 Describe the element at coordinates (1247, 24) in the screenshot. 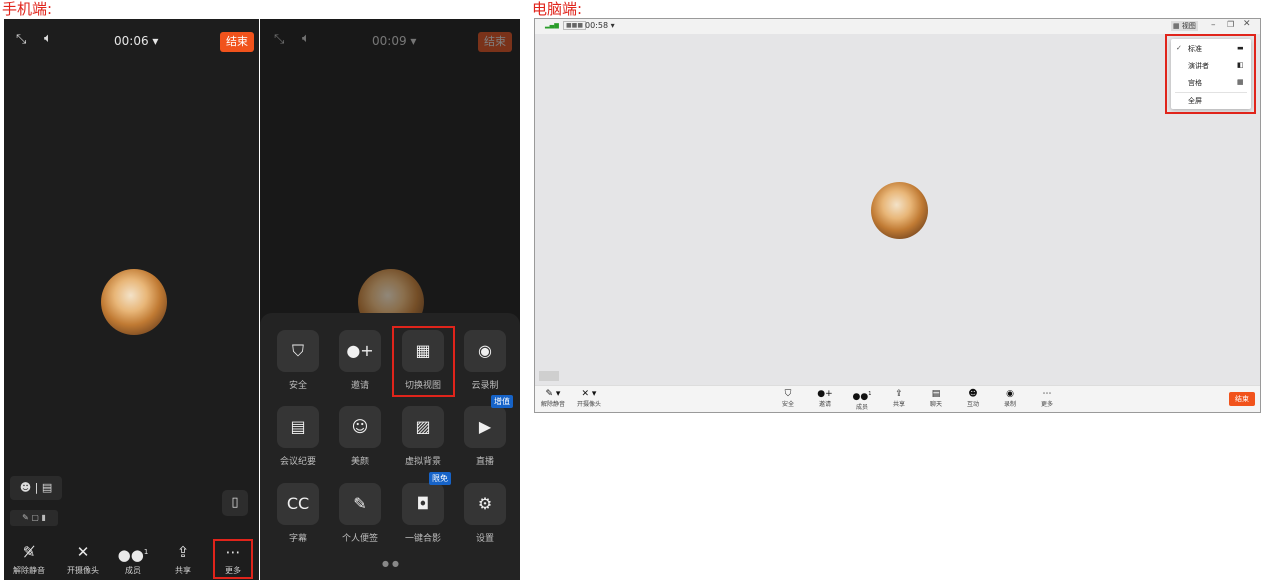

I see `close-window-icon: ✕` at that location.